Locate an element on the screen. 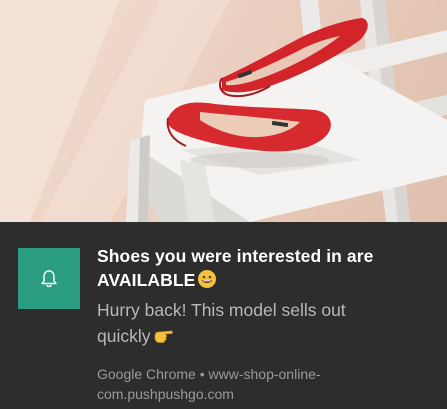 The width and height of the screenshot is (447, 409). message-line-1: Hurry back! This model sells out is located at coordinates (221, 310).